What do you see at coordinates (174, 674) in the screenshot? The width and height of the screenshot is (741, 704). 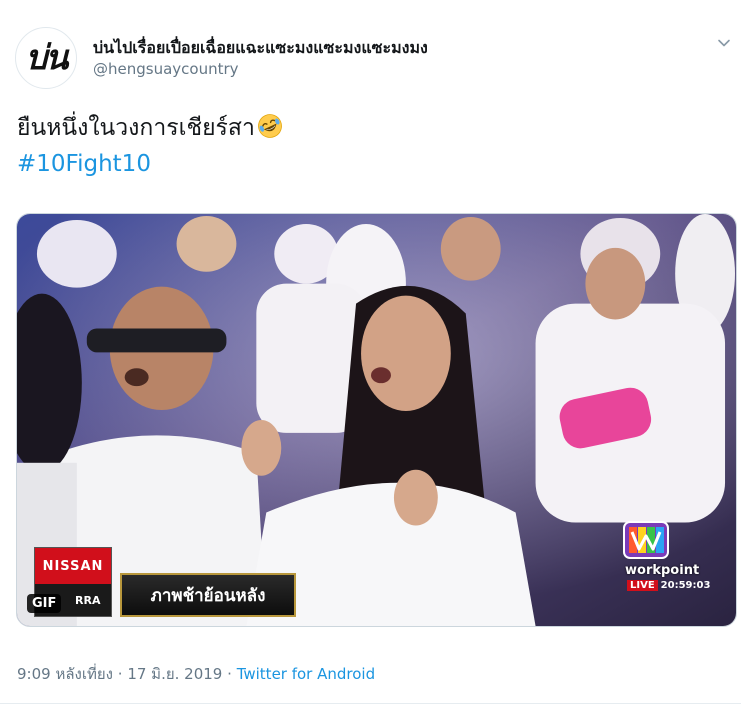 I see `tweet-date: 17 มิ.ย. 2019` at bounding box center [174, 674].